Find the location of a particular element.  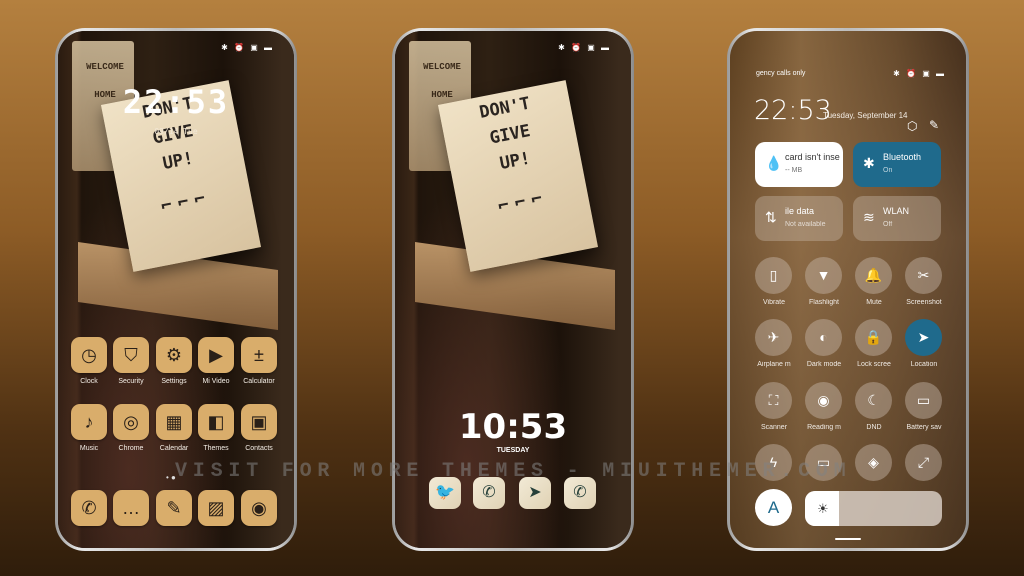

app-calendar: ▦ Calendar is located at coordinates (174, 428).